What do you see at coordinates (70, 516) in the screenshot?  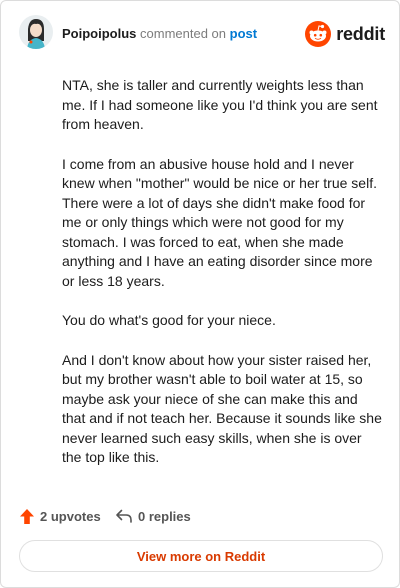 I see `upvote-count: 2 upvotes` at bounding box center [70, 516].